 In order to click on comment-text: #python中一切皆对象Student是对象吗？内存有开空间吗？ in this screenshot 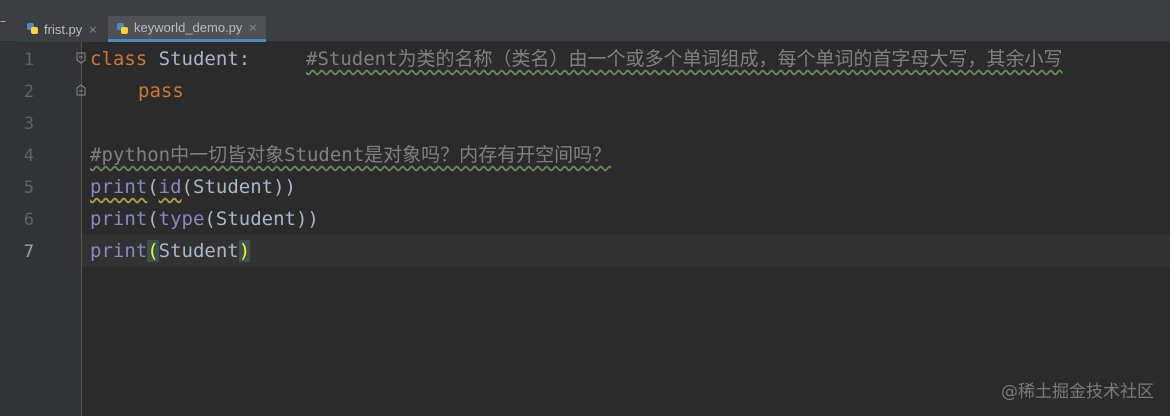, I will do `click(351, 155)`.